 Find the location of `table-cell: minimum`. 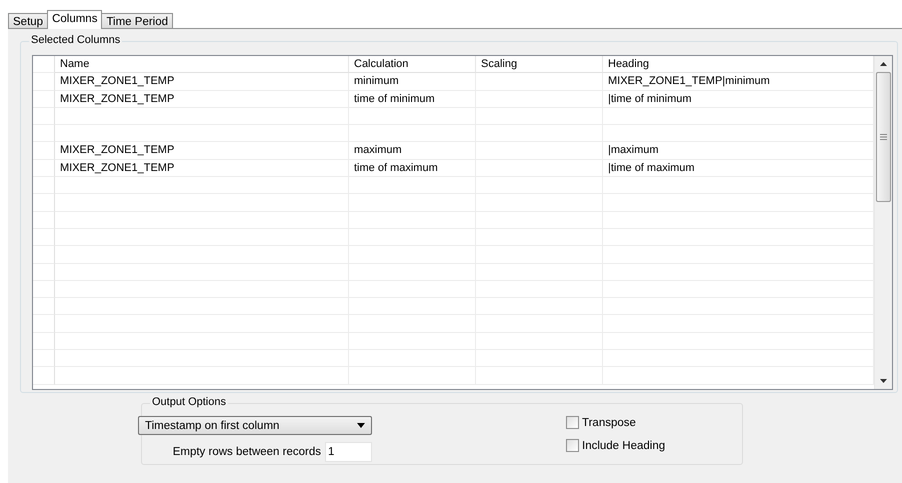

table-cell: minimum is located at coordinates (412, 82).